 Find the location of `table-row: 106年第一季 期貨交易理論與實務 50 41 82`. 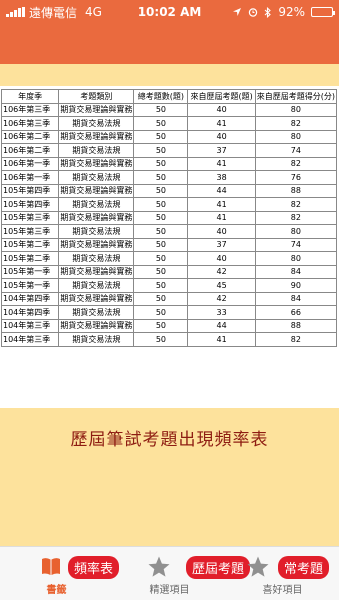

table-row: 106年第一季 期貨交易理論與實務 50 41 82 is located at coordinates (169, 163).